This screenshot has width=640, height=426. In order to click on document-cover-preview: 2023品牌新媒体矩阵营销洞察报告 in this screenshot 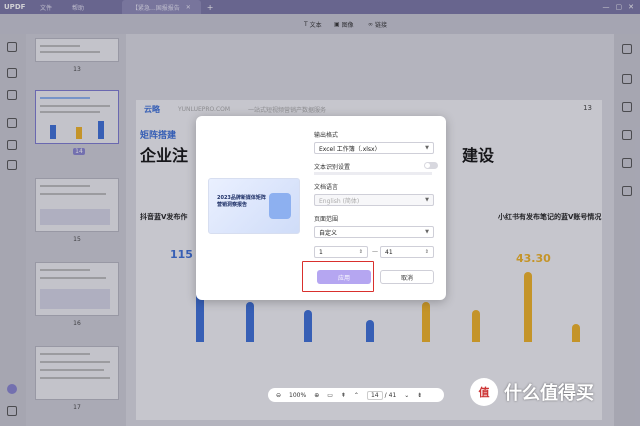, I will do `click(254, 206)`.